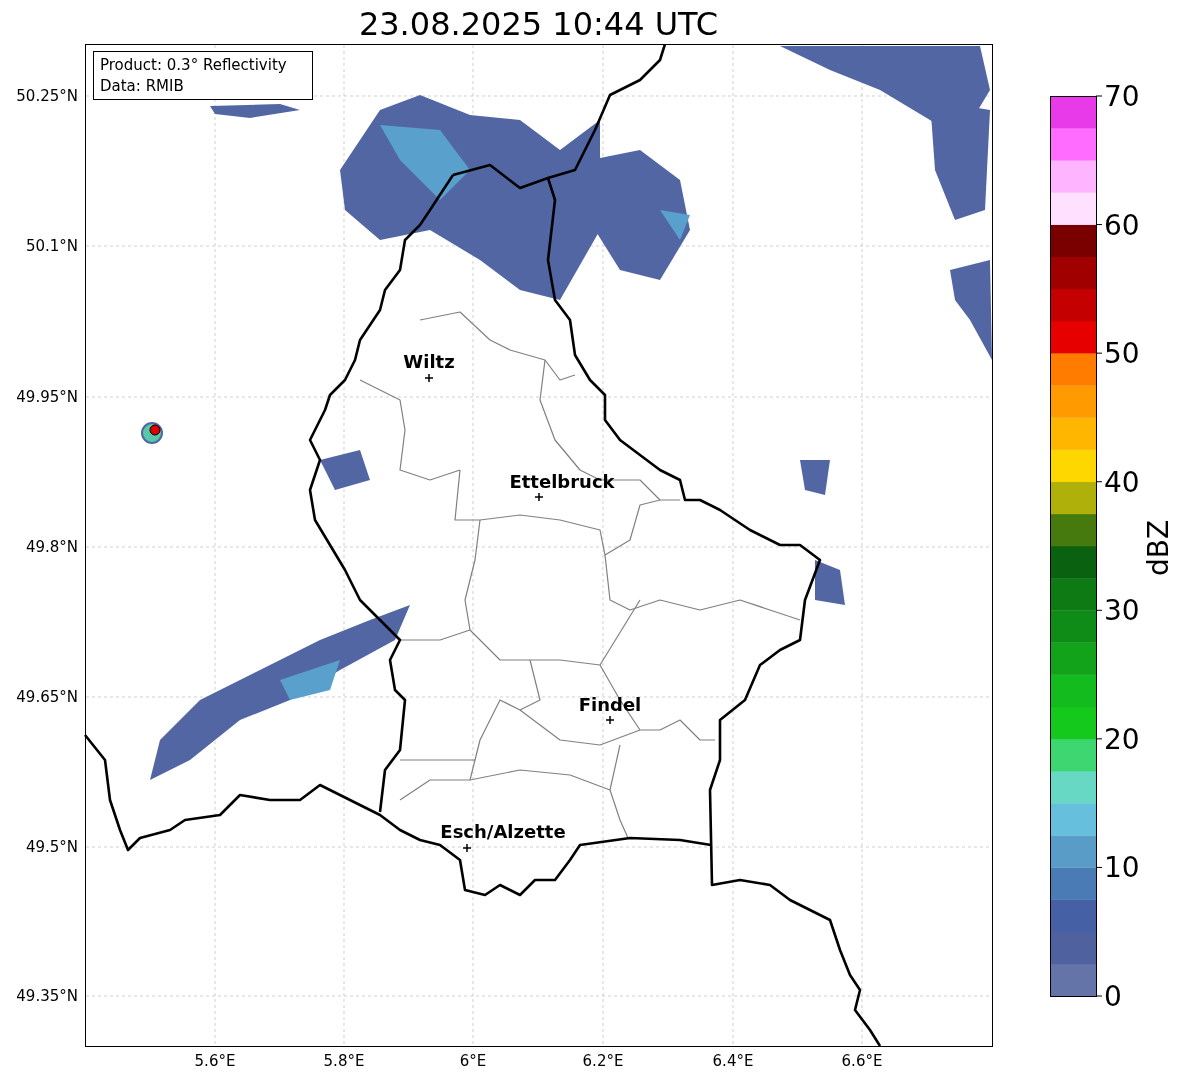  What do you see at coordinates (51, 547) in the screenshot?
I see `latitude-label: 49.8°N` at bounding box center [51, 547].